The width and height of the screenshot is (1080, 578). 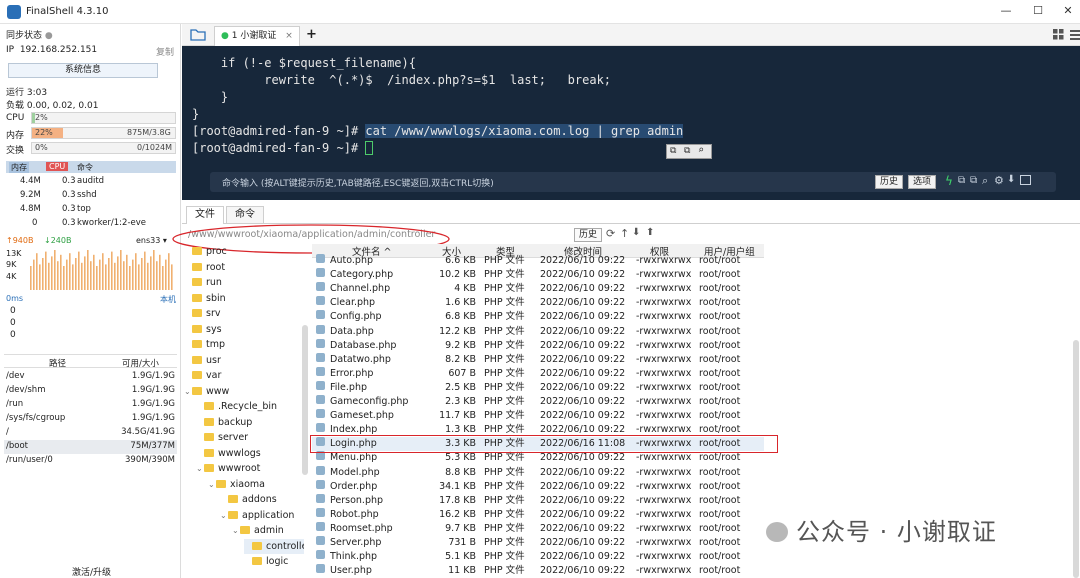 I want to click on path-history-button: 历史, so click(x=588, y=235).